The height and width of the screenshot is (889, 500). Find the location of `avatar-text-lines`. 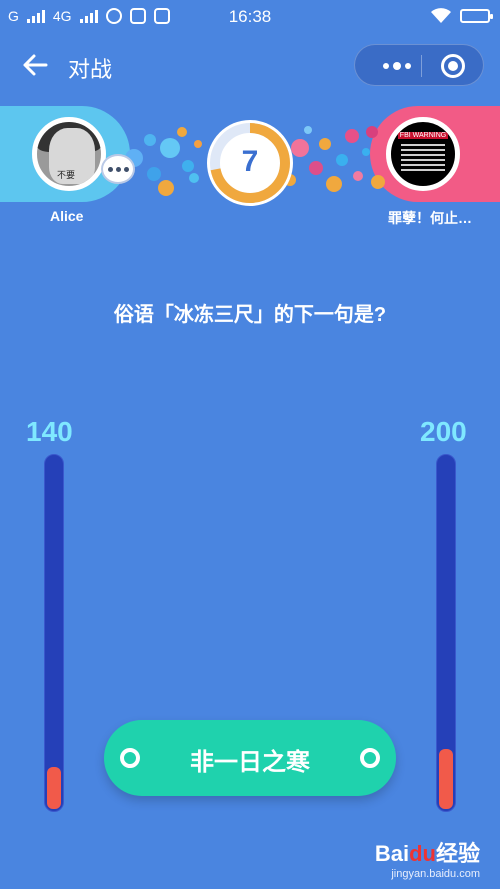

avatar-text-lines is located at coordinates (423, 159).